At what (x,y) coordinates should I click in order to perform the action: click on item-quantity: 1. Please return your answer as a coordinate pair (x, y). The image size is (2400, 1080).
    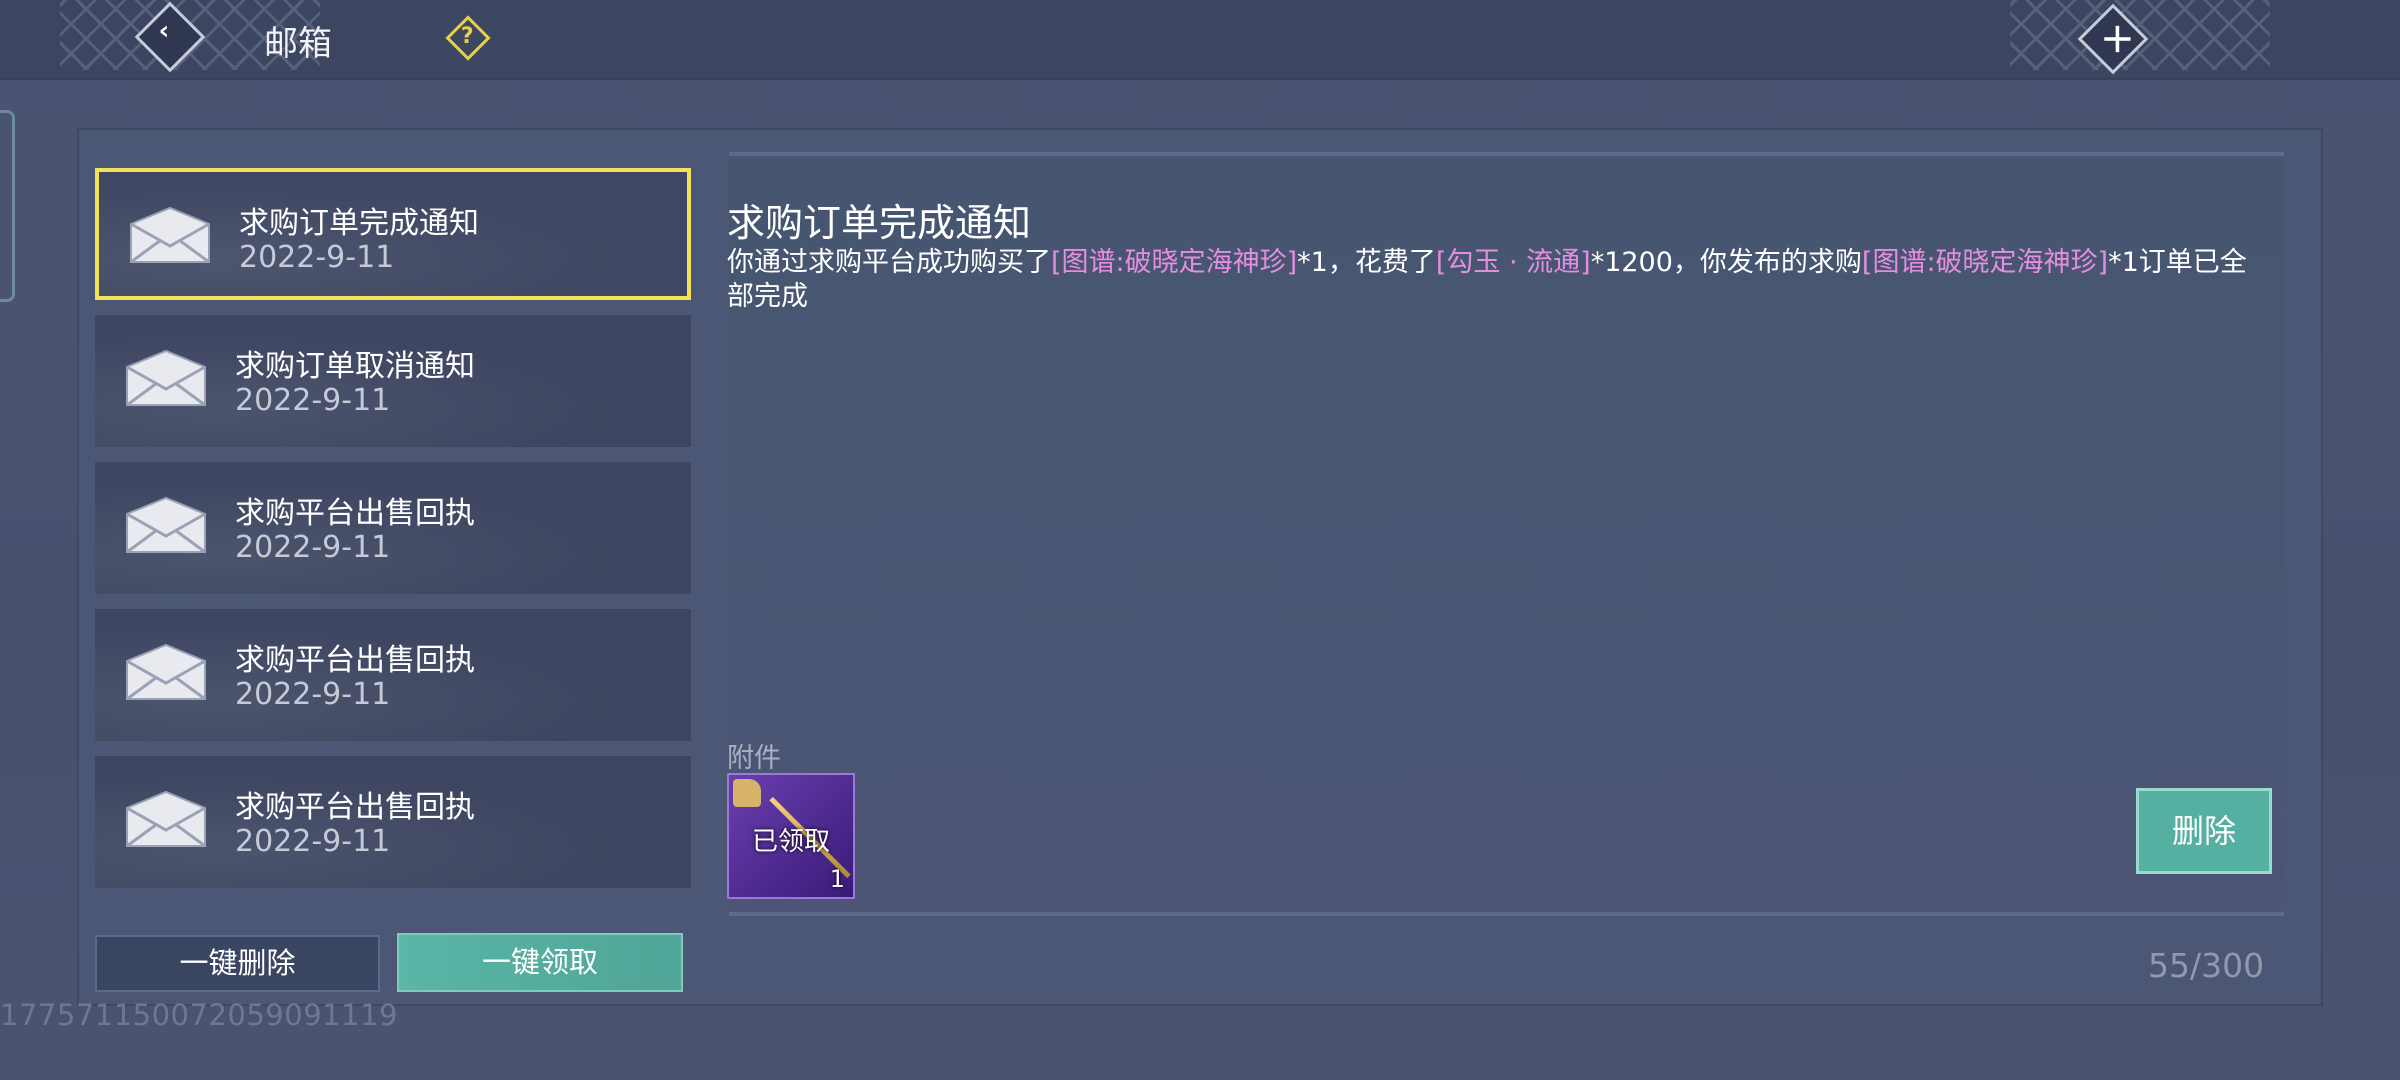
    Looking at the image, I should click on (837, 879).